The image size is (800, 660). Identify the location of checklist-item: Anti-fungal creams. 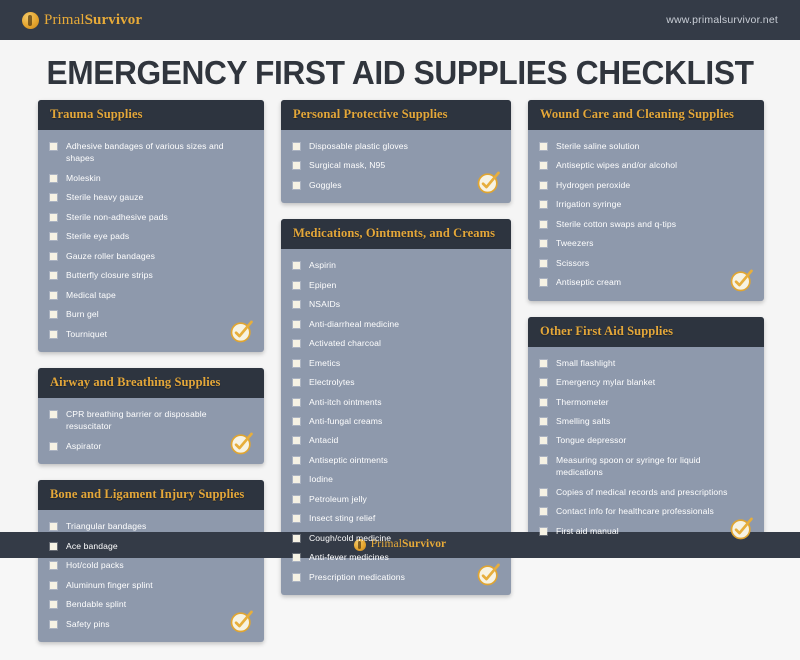
(396, 421).